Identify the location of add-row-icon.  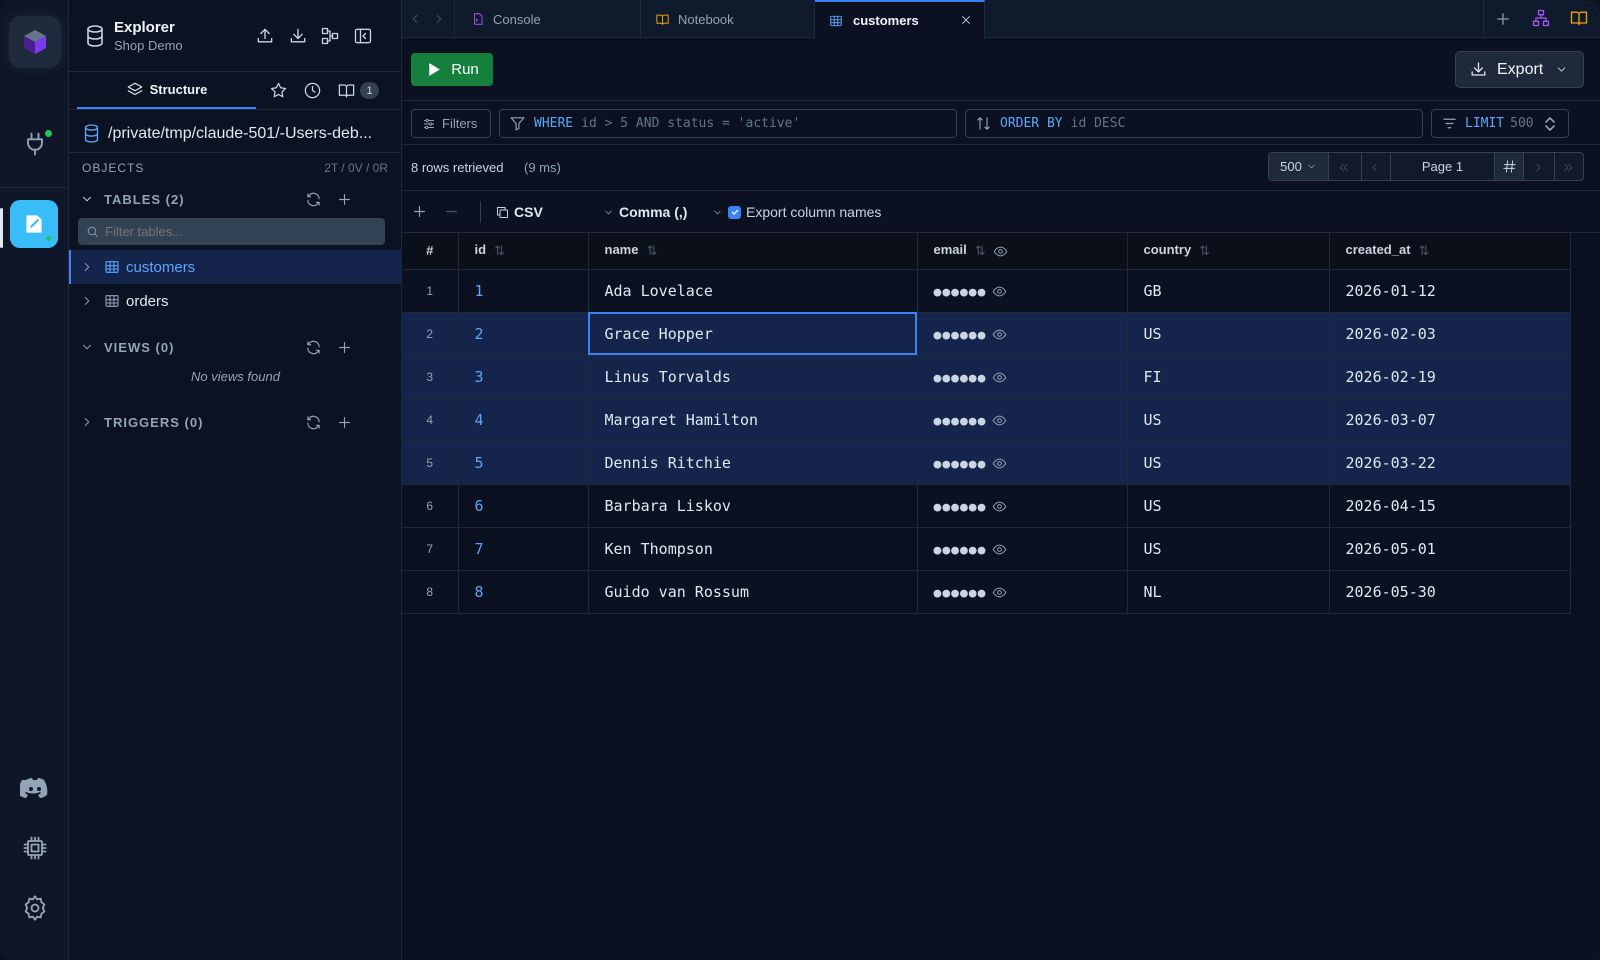
(419, 211).